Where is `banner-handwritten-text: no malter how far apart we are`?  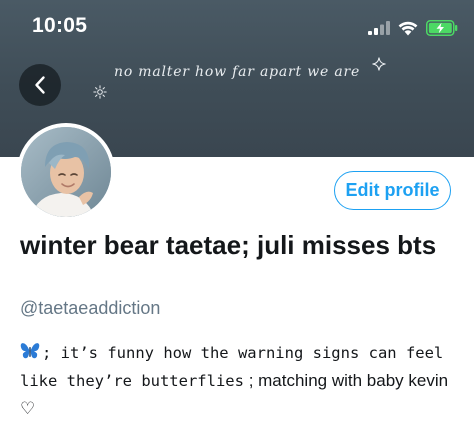
banner-handwritten-text: no malter how far apart we are is located at coordinates (237, 72).